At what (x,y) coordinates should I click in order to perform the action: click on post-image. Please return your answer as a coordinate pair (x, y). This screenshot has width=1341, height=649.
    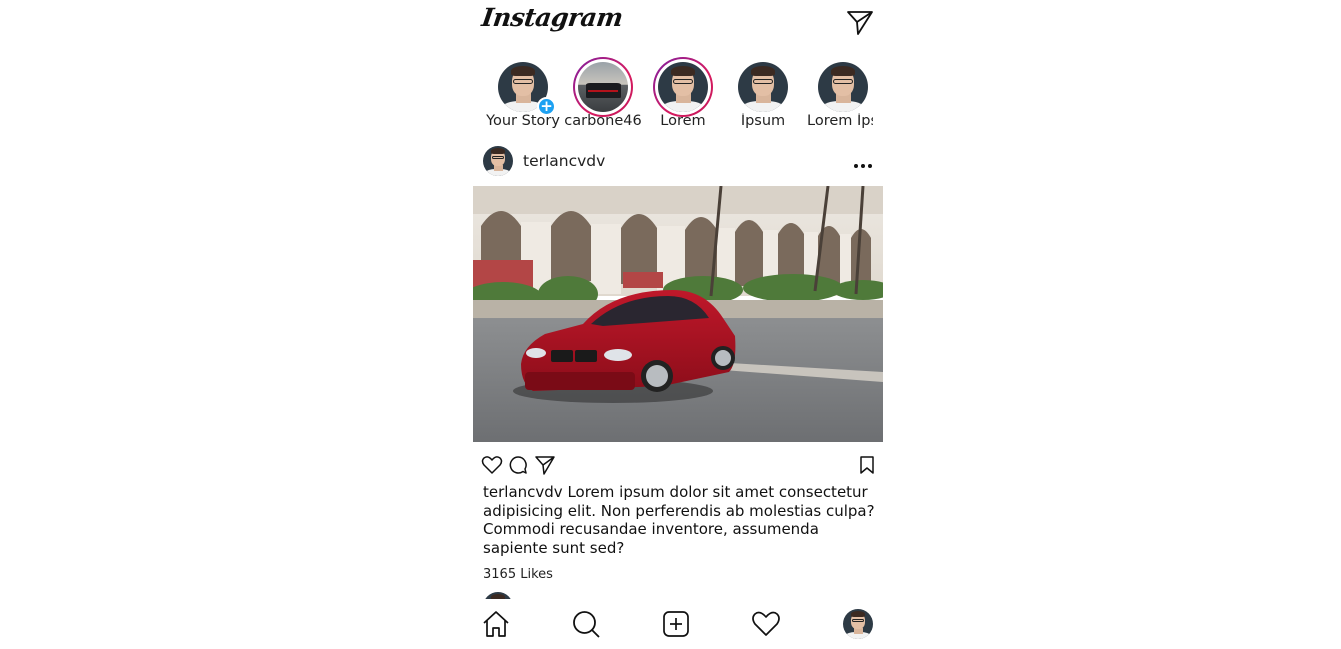
    Looking at the image, I should click on (678, 314).